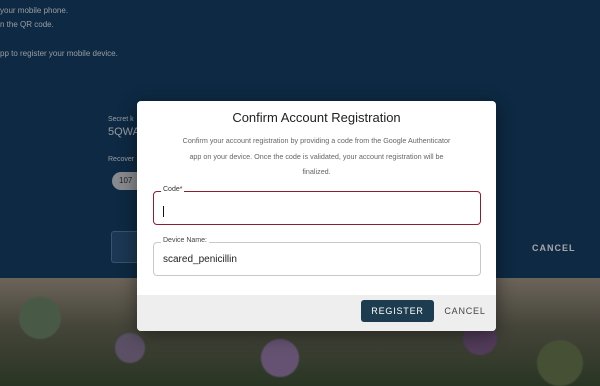 Image resolution: width=600 pixels, height=386 pixels. What do you see at coordinates (317, 205) in the screenshot?
I see `code-input: Code*` at bounding box center [317, 205].